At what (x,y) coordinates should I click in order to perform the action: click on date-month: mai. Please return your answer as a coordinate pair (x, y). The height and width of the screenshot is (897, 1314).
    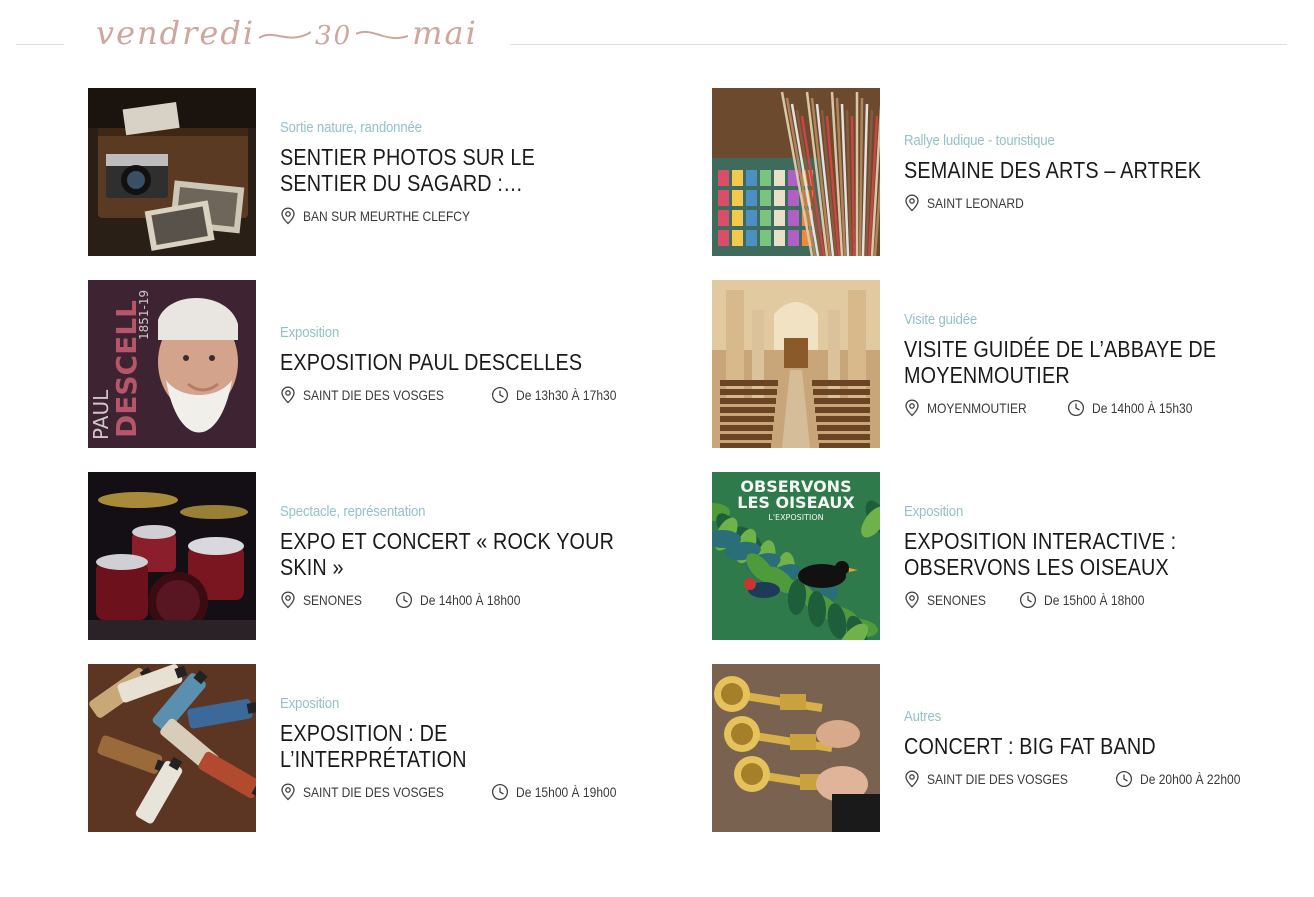
    Looking at the image, I should click on (445, 33).